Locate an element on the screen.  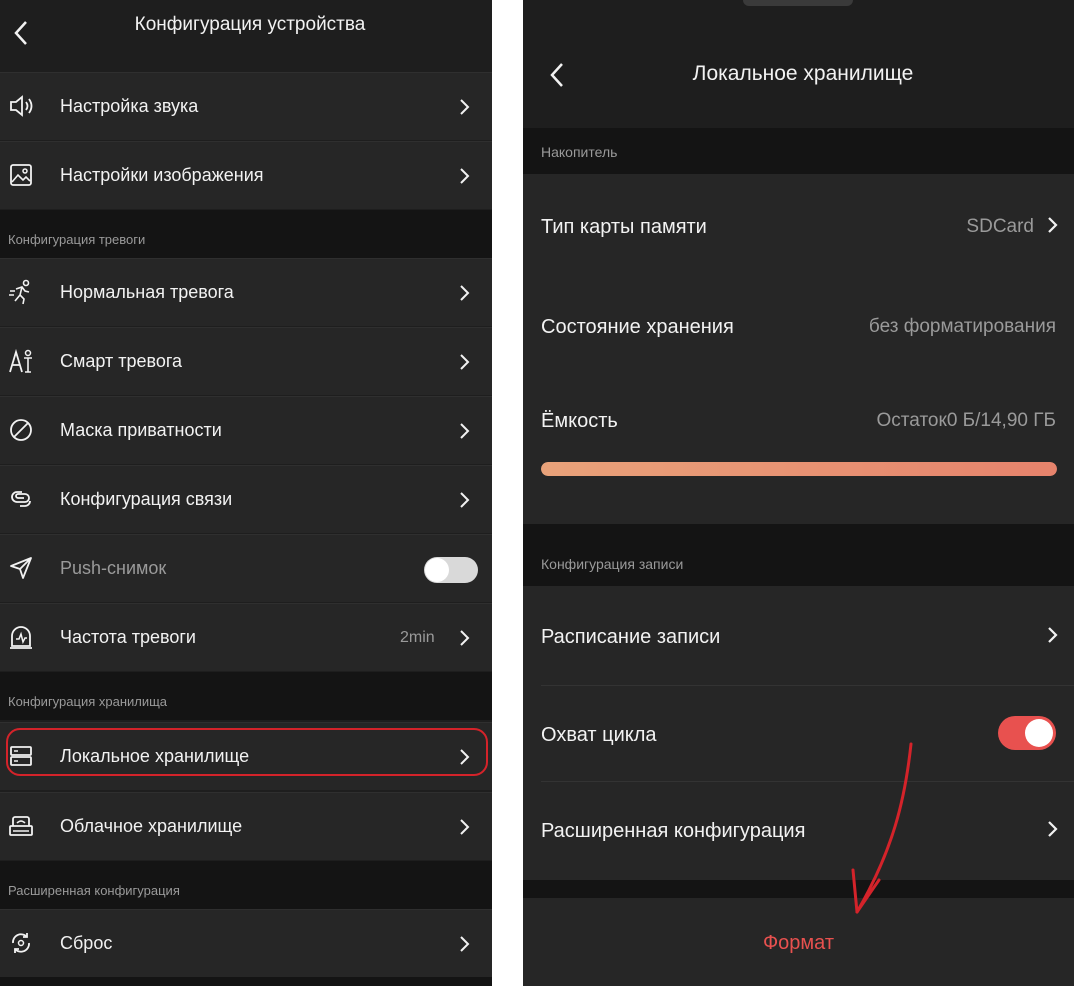
menu-item-local-storage: Локальное хранилище is located at coordinates (246, 756).